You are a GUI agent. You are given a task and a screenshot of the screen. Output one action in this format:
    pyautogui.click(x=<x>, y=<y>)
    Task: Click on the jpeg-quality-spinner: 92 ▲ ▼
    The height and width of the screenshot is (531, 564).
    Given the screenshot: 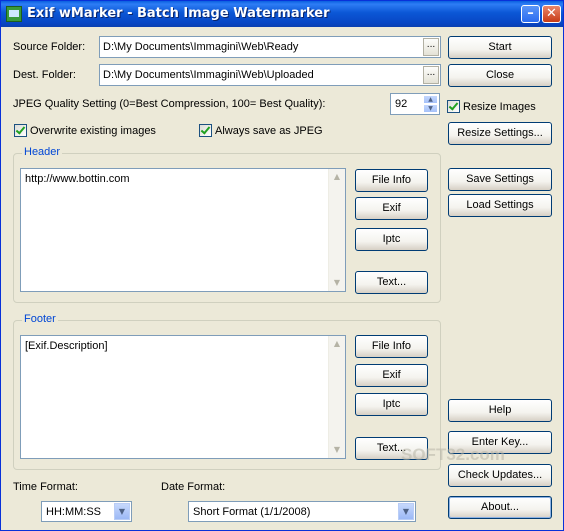 What is the action you would take?
    pyautogui.click(x=415, y=104)
    